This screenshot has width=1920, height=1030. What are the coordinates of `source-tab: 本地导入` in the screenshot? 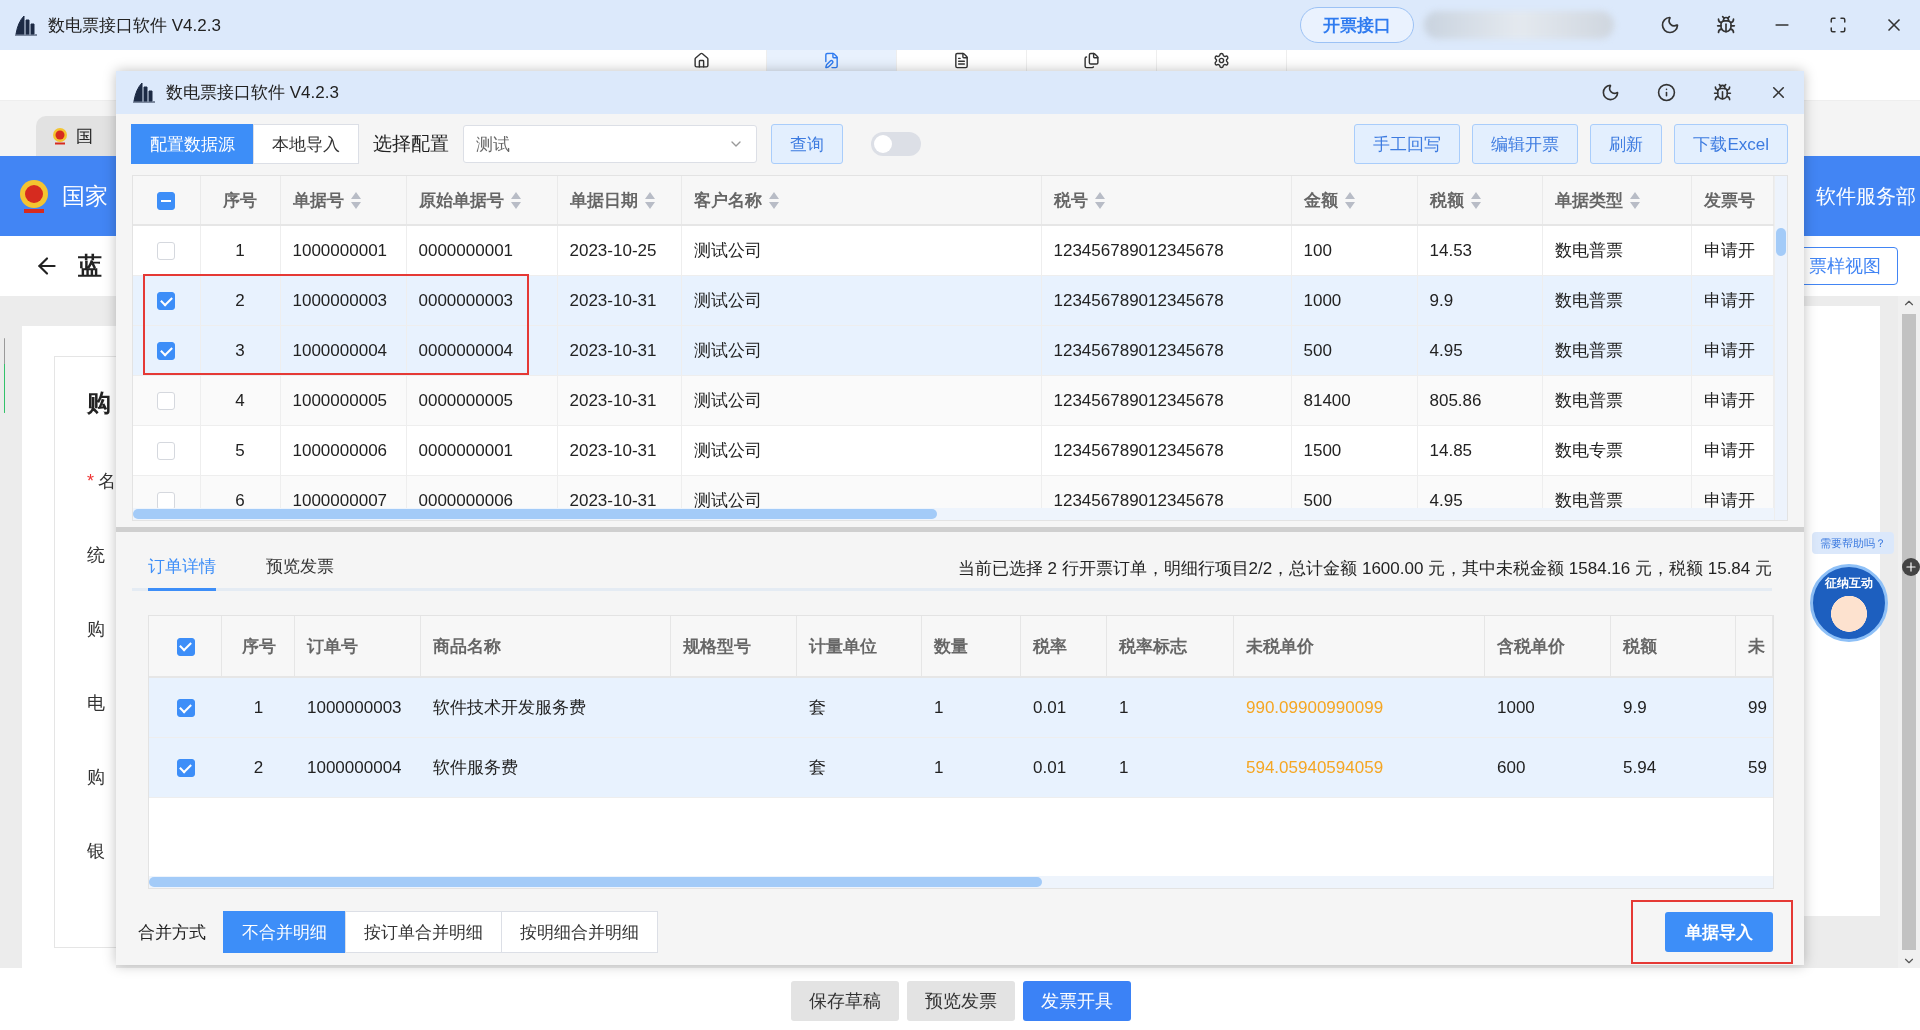 It's located at (306, 144).